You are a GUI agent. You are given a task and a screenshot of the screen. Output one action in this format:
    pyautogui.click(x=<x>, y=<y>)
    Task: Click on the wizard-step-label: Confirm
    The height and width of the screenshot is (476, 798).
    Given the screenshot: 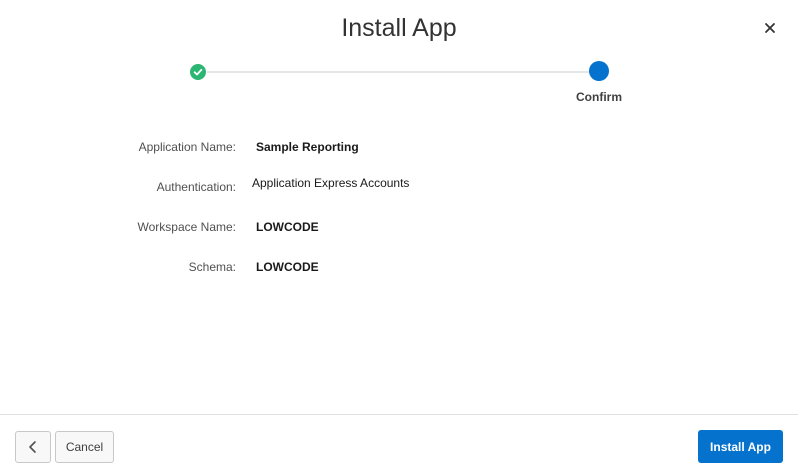 What is the action you would take?
    pyautogui.click(x=599, y=97)
    